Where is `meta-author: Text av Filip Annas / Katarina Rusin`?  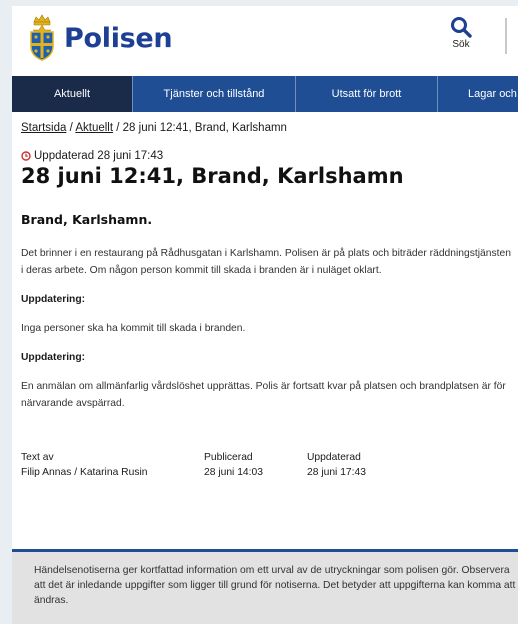
meta-author: Text av Filip Annas / Katarina Rusin is located at coordinates (112, 465).